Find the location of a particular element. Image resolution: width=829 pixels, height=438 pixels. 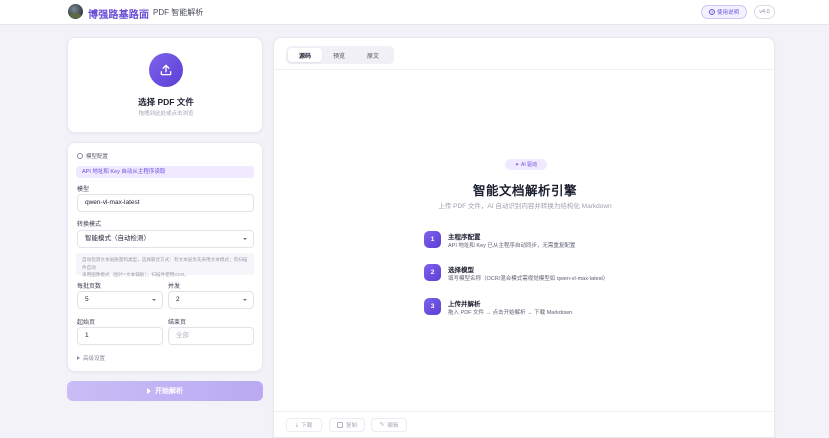

start-page-input: 1 is located at coordinates (120, 336).